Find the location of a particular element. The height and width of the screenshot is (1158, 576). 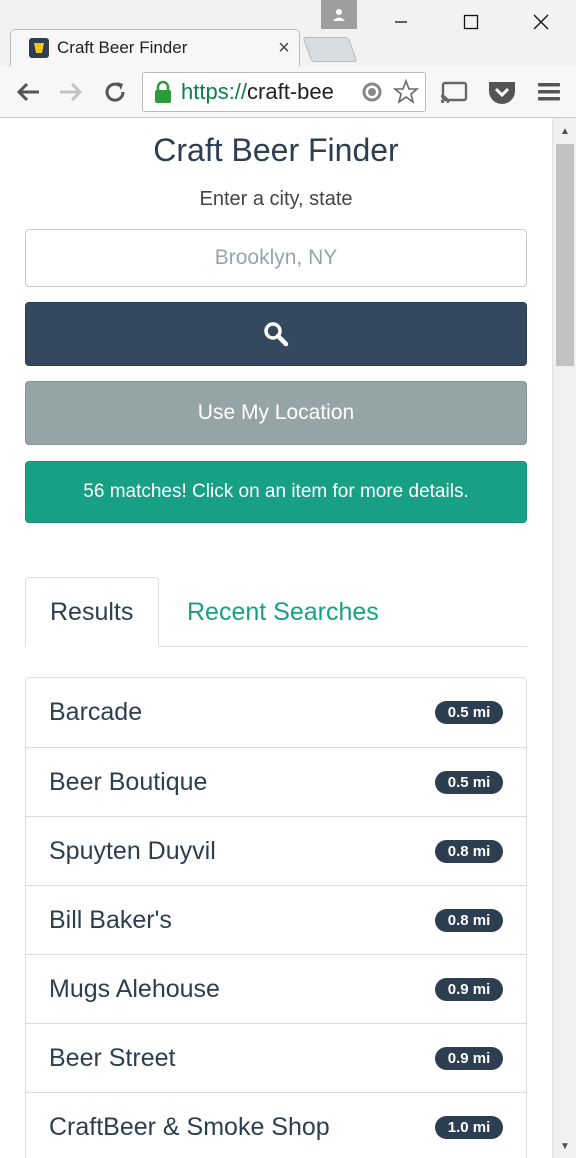

list-item-name: CraftBeer & Smoke Shop is located at coordinates (189, 1126).